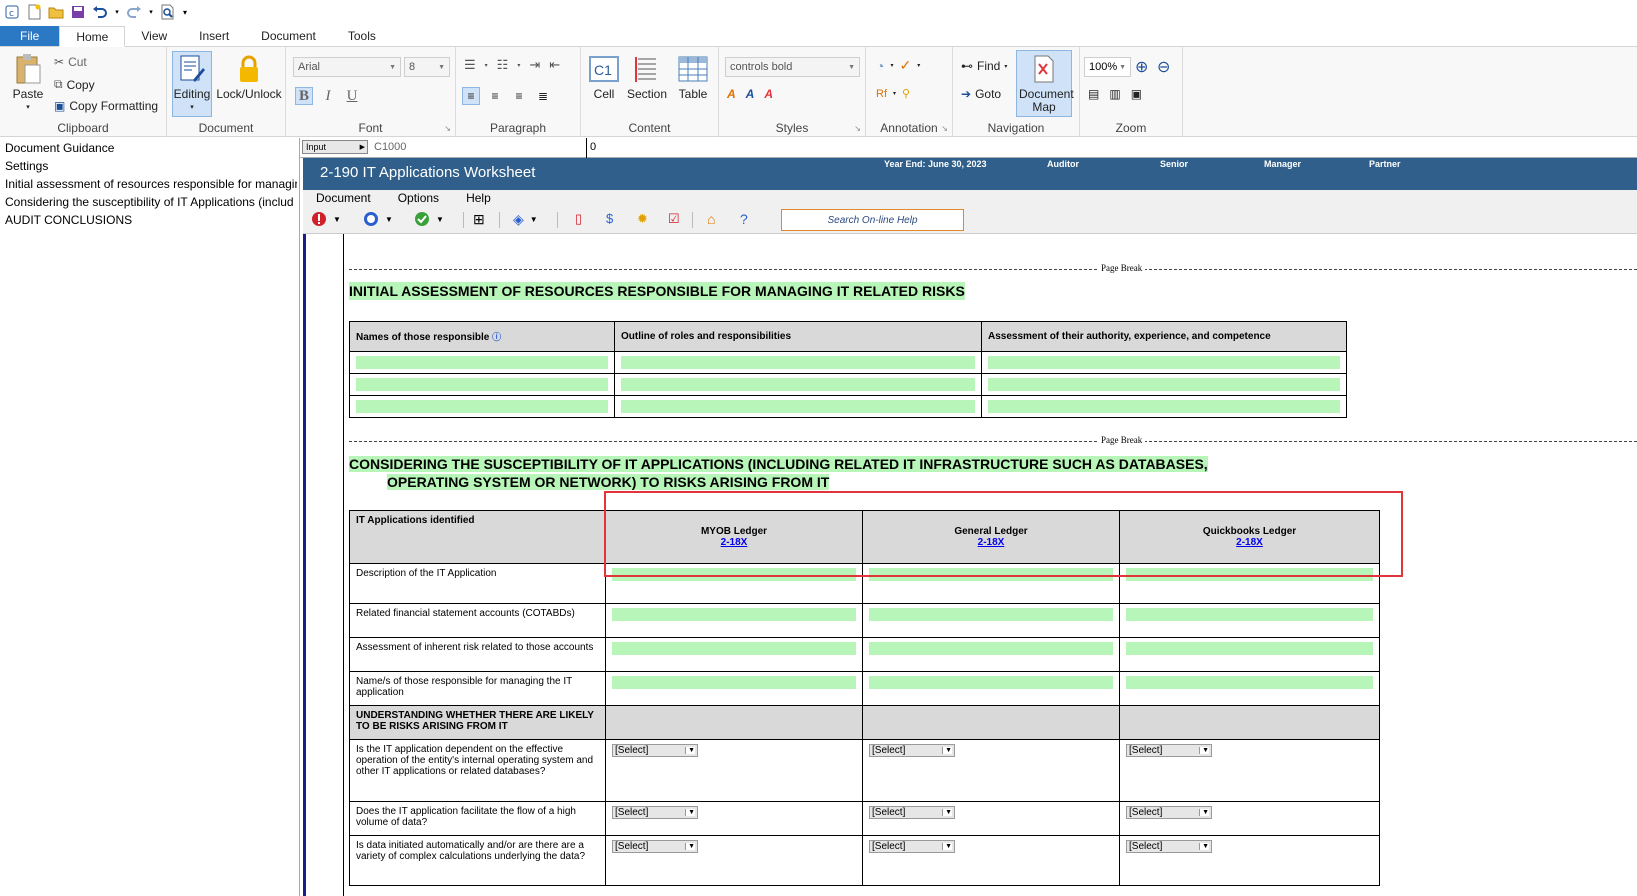  I want to click on cut-button: ✂ Cut, so click(70, 62).